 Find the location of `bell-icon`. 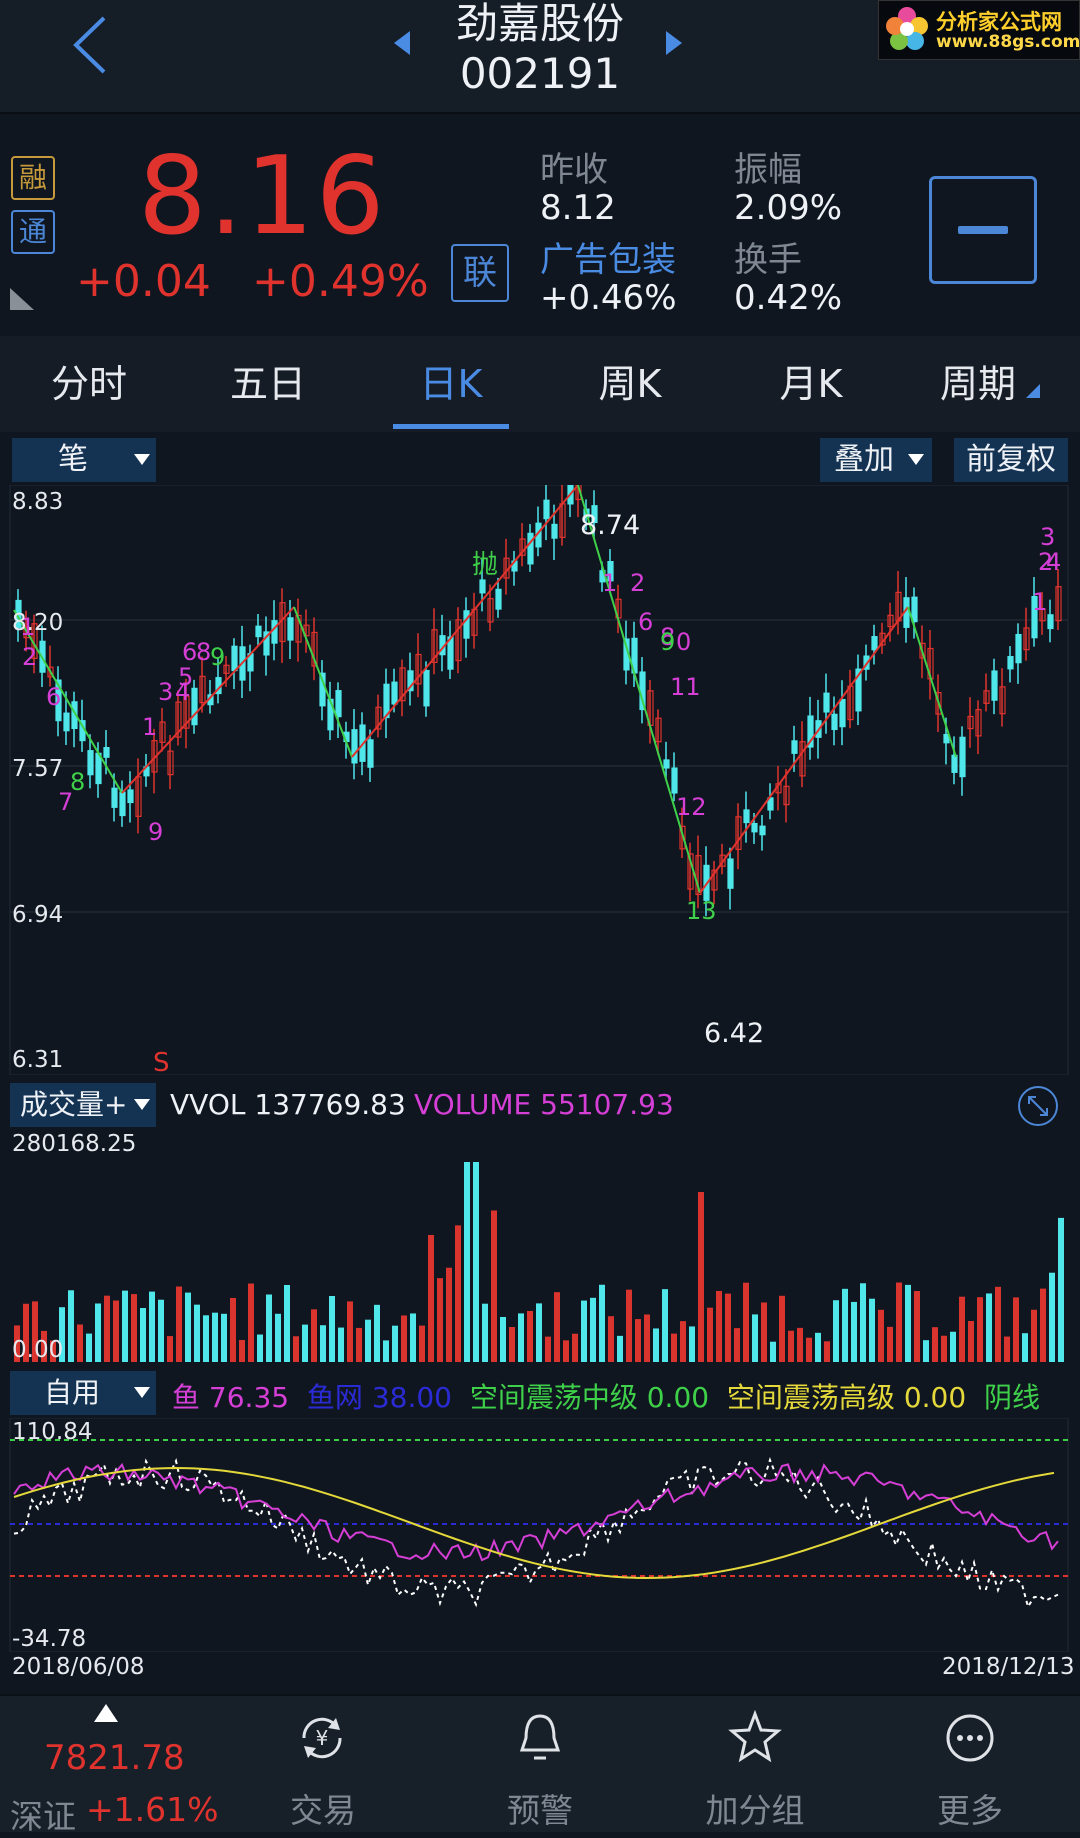

bell-icon is located at coordinates (540, 1738).